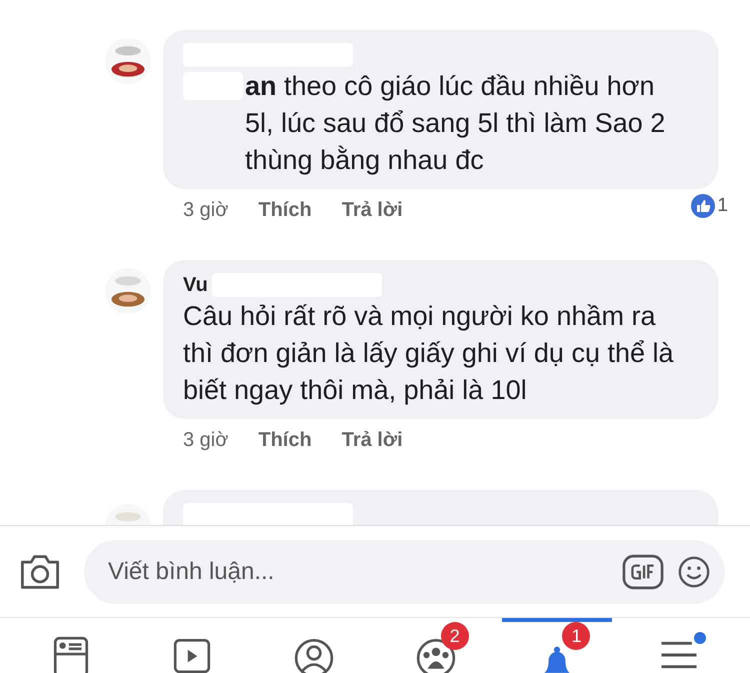  Describe the element at coordinates (454, 636) in the screenshot. I see `notification-badge: 2` at that location.